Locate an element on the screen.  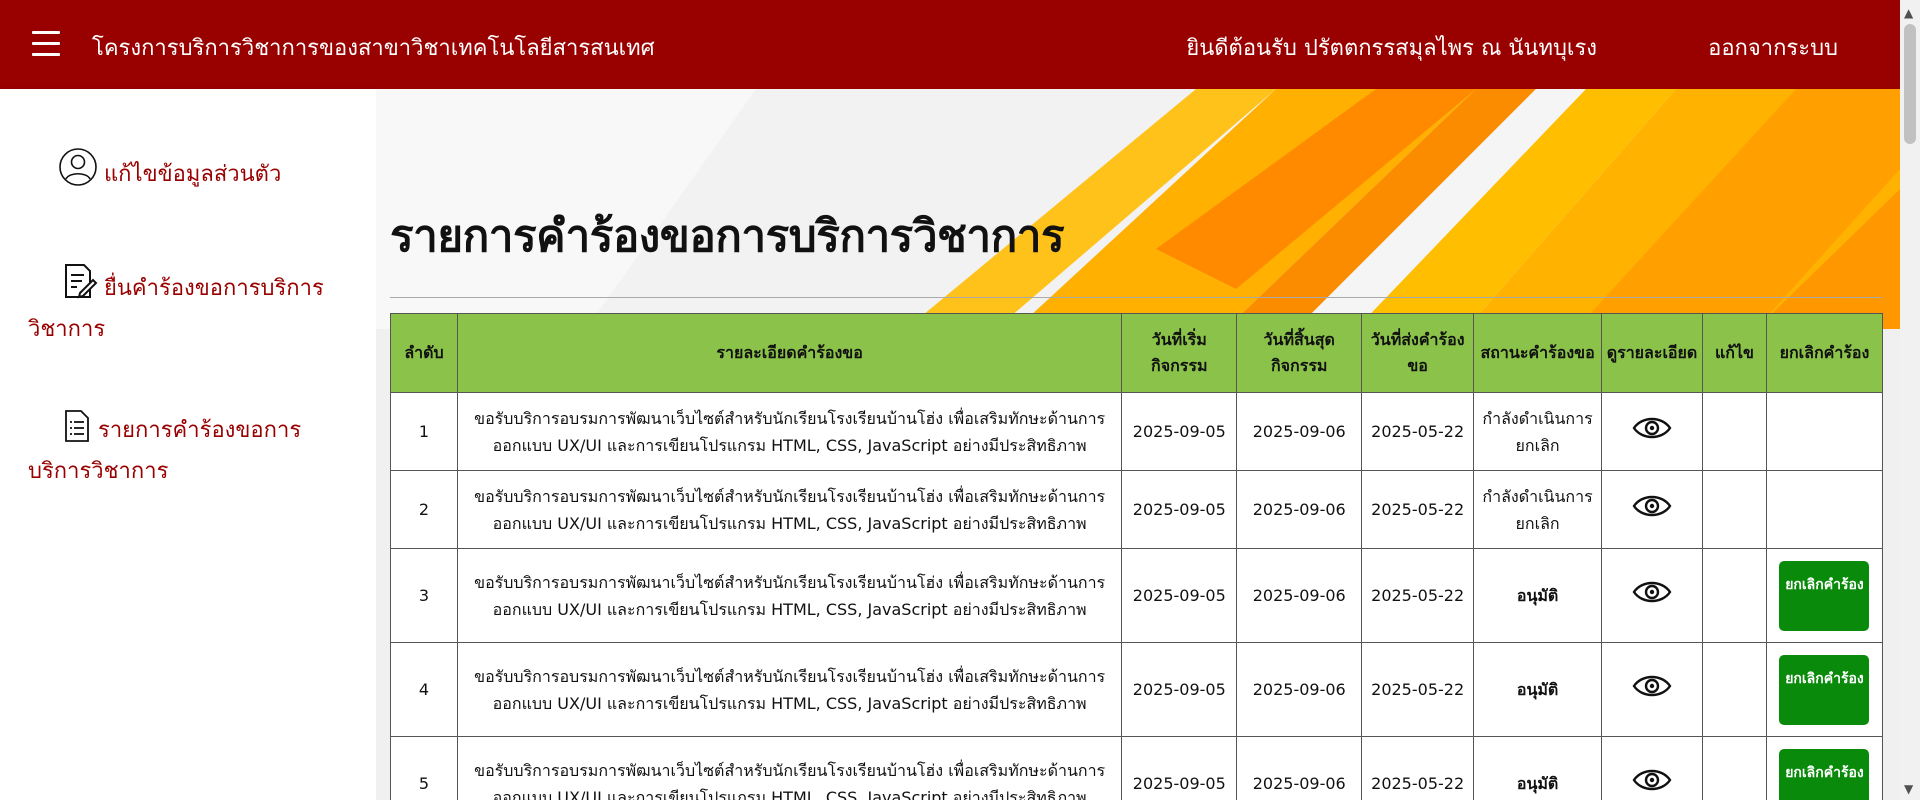
col-header-no: ลำดับ is located at coordinates (424, 353).